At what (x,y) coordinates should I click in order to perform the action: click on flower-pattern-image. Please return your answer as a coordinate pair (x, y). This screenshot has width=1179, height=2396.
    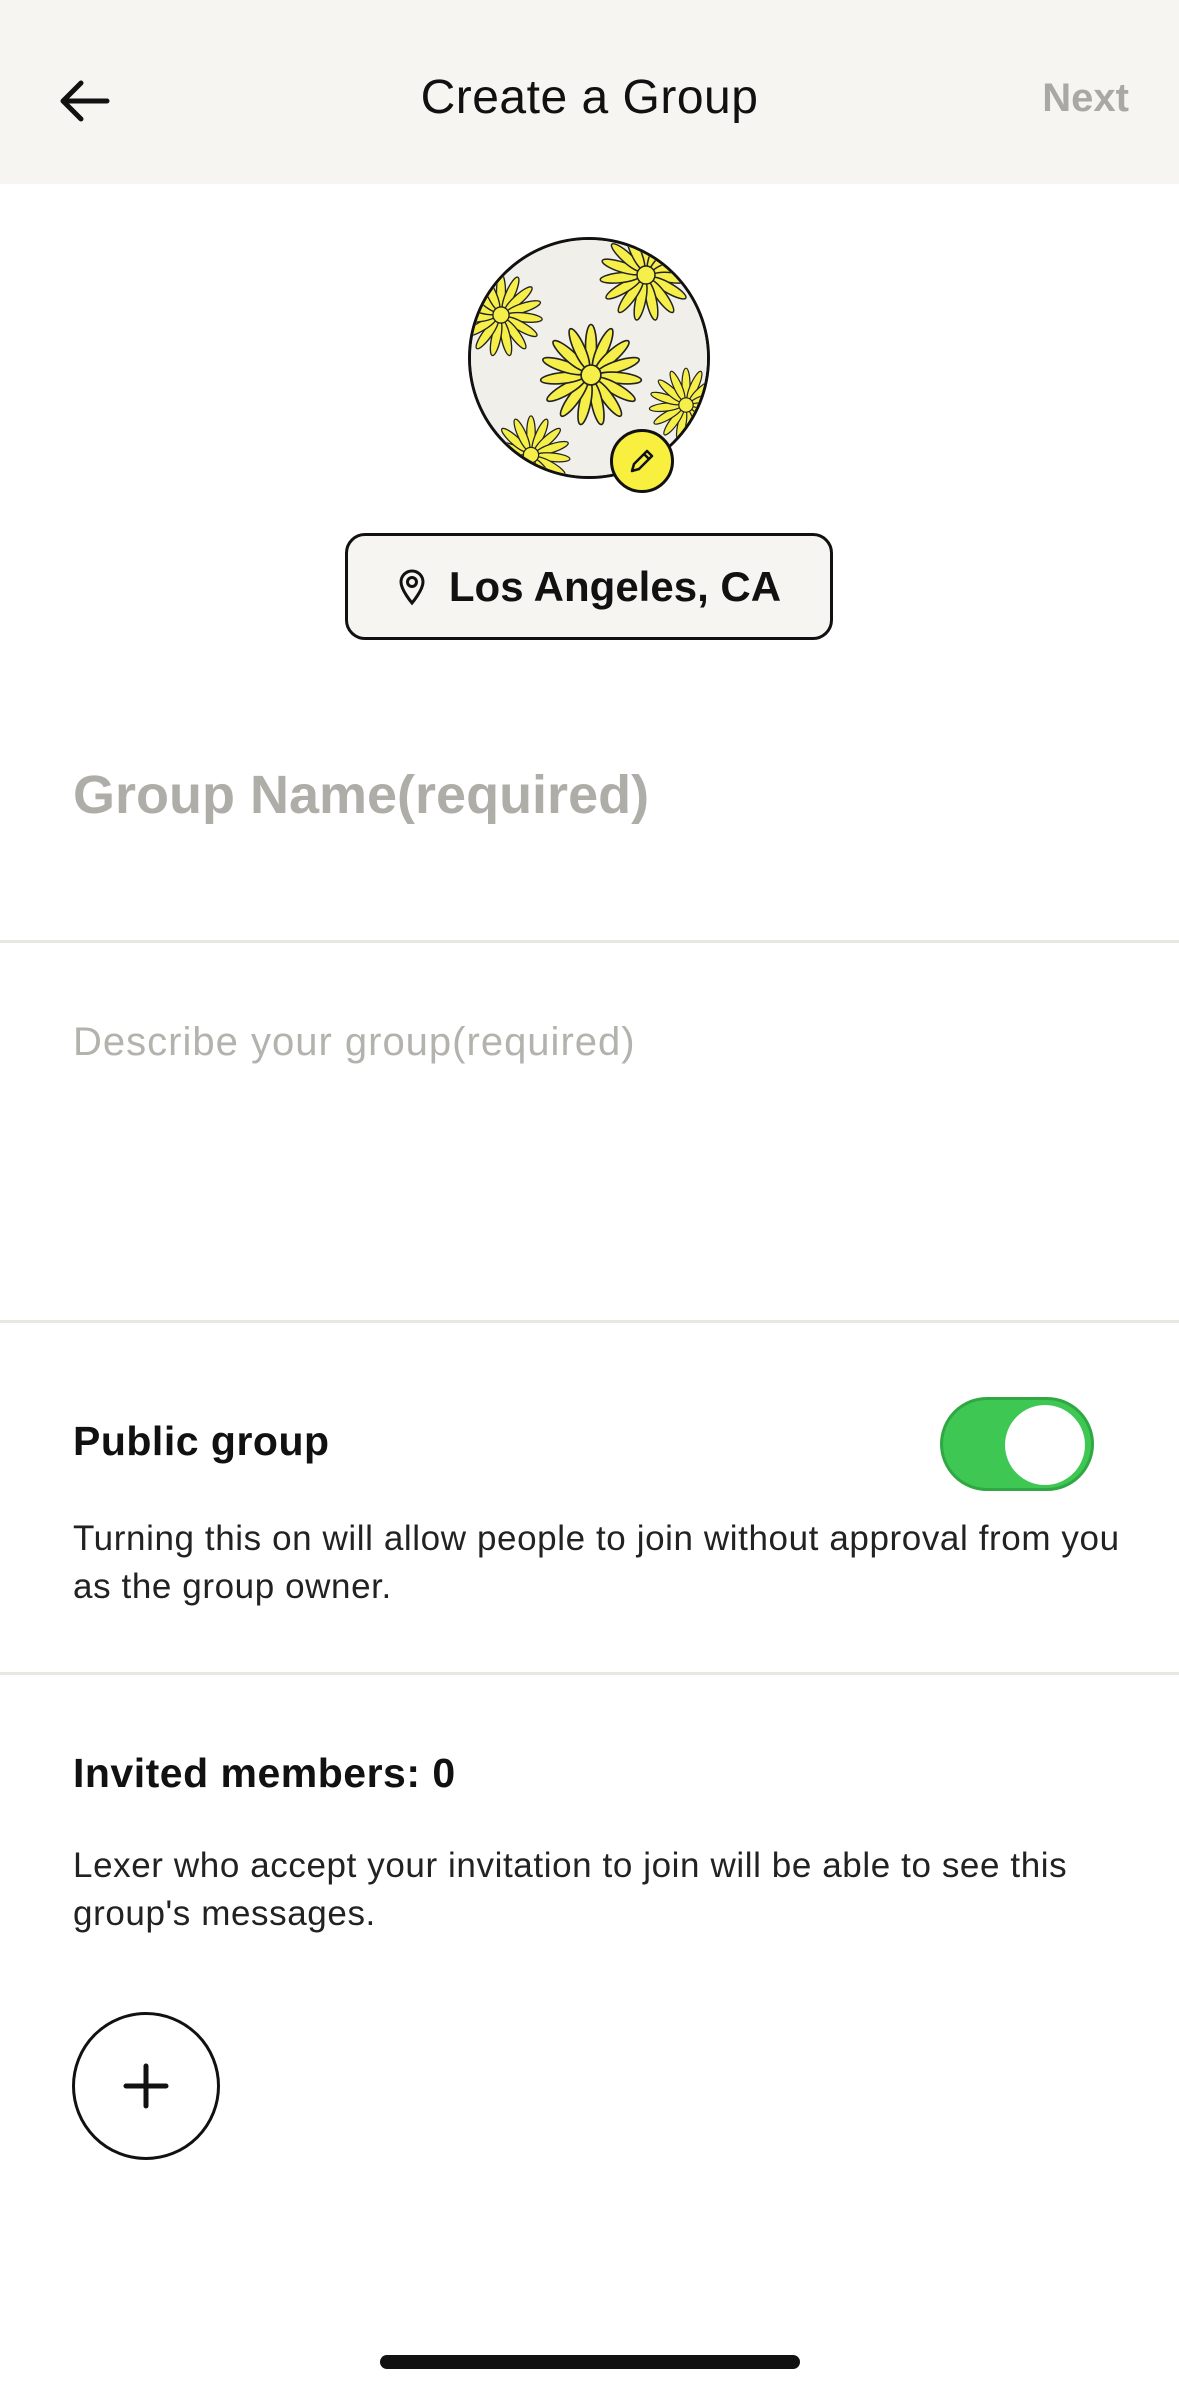
    Looking at the image, I should click on (589, 358).